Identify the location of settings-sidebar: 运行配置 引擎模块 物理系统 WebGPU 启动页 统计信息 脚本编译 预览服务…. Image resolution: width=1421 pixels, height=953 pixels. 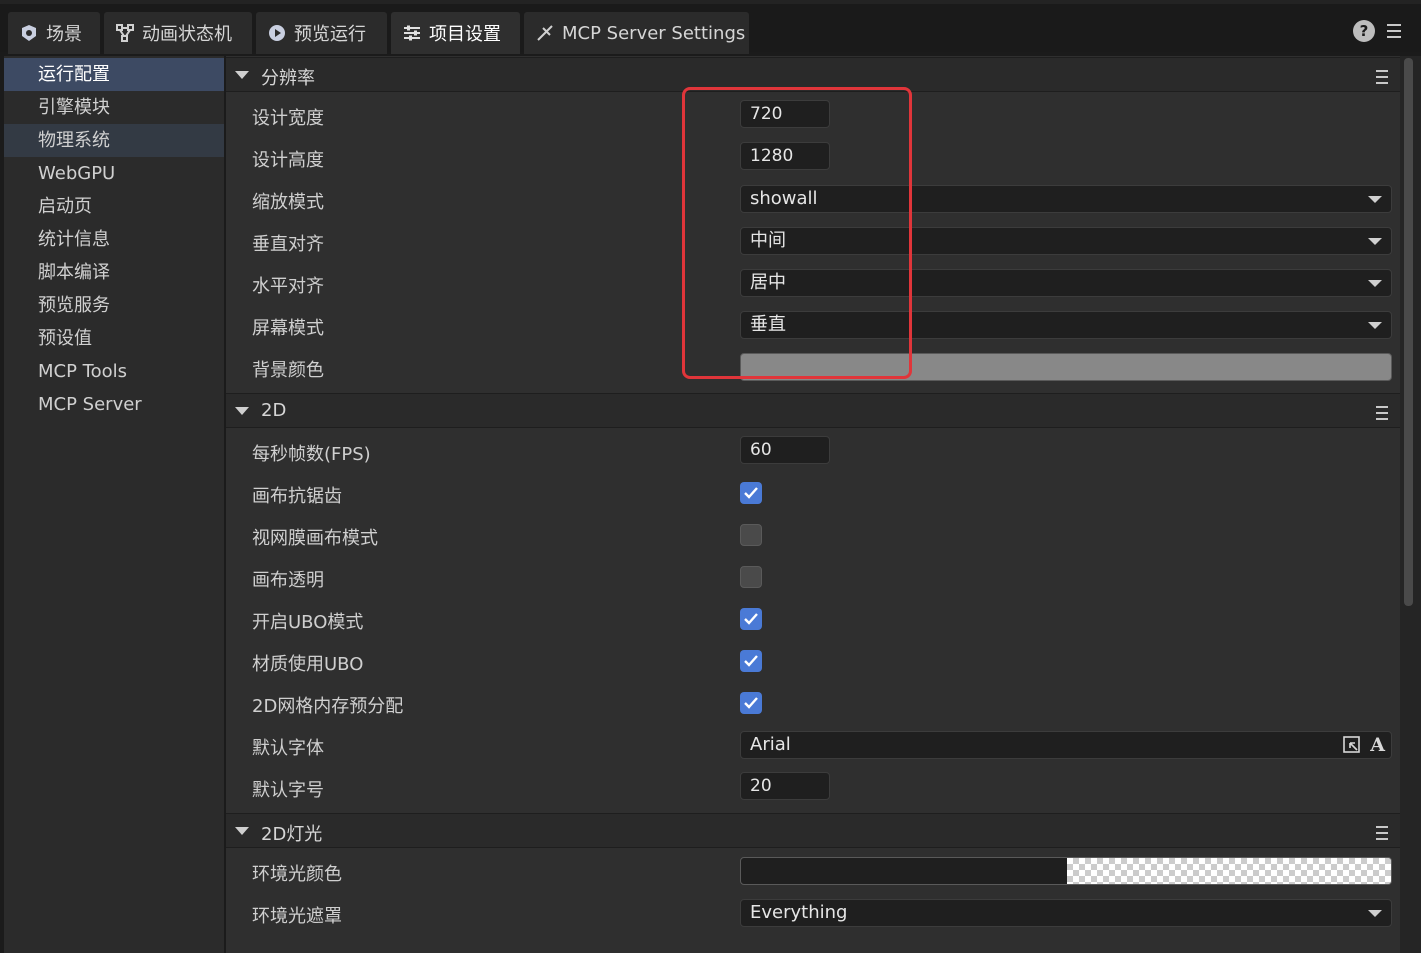
(114, 504).